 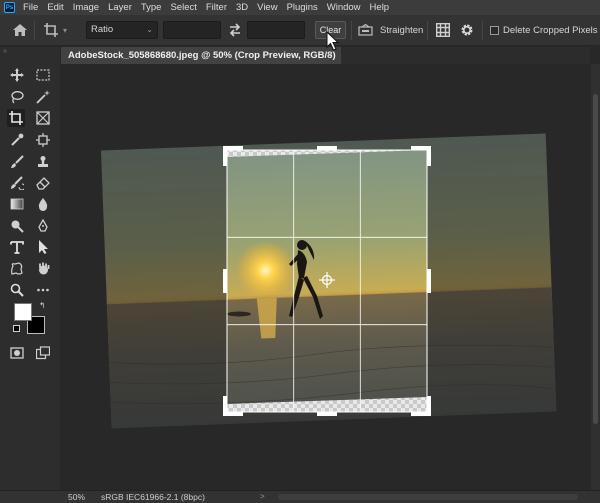 I want to click on brush-tool-icon, so click(x=17, y=162).